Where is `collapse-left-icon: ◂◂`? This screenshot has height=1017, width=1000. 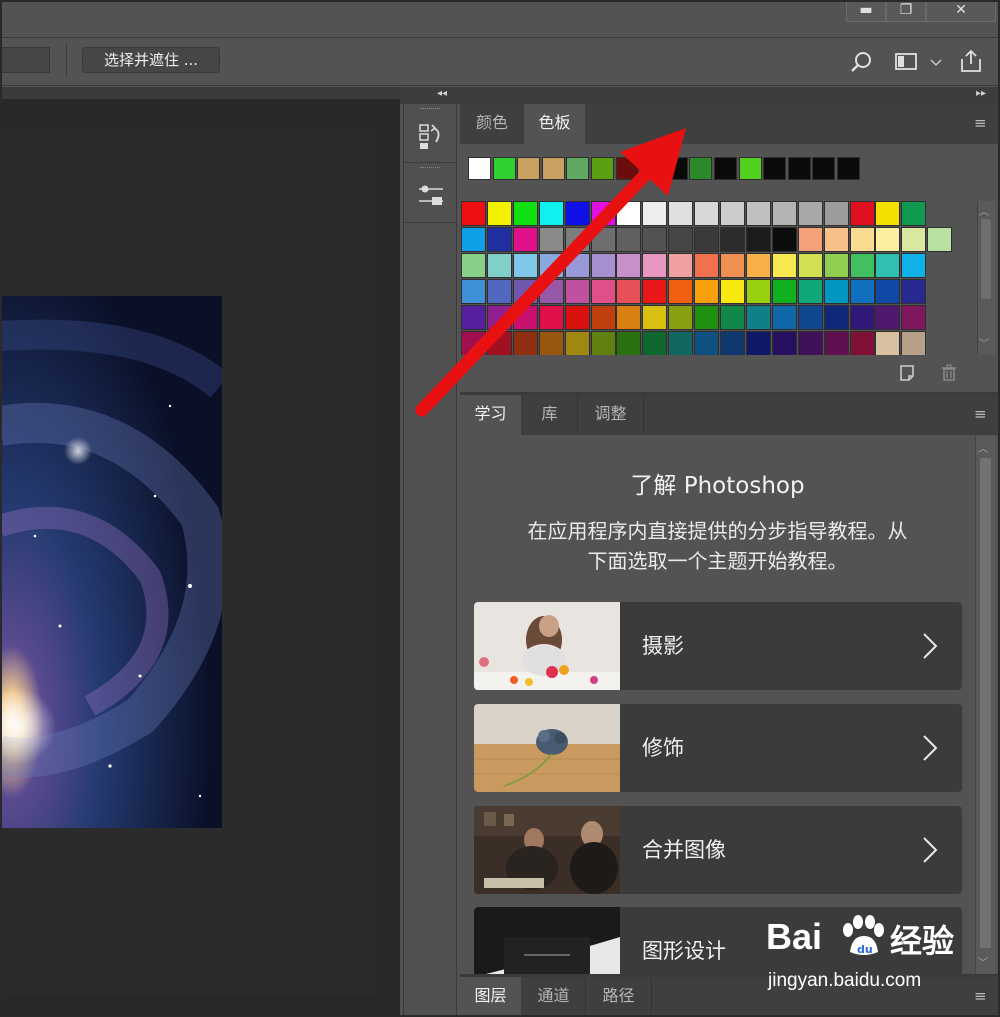
collapse-left-icon: ◂◂ is located at coordinates (442, 93).